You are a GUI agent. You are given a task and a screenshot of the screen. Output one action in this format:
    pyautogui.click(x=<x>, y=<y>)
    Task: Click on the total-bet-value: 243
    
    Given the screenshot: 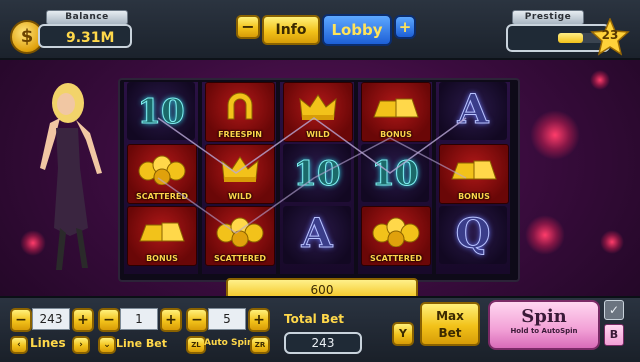 What is the action you would take?
    pyautogui.click(x=323, y=343)
    